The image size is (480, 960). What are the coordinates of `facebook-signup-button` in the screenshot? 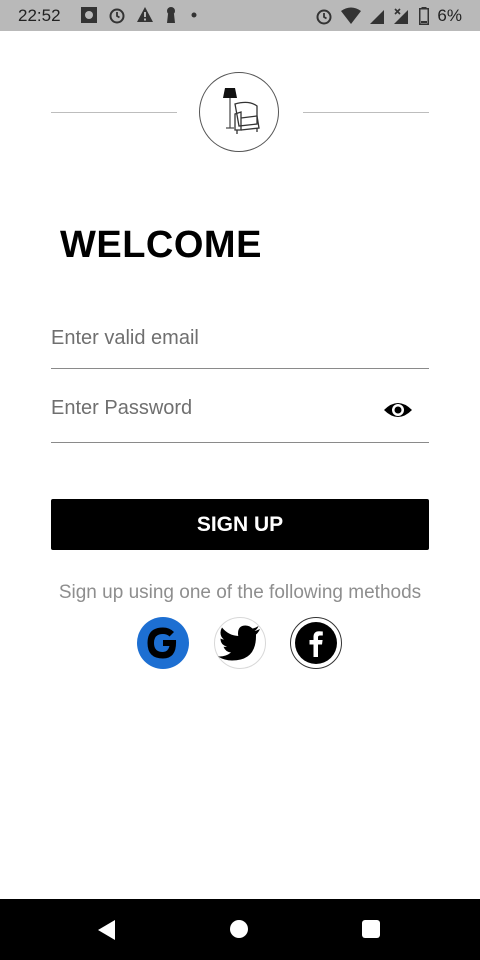 It's located at (316, 643).